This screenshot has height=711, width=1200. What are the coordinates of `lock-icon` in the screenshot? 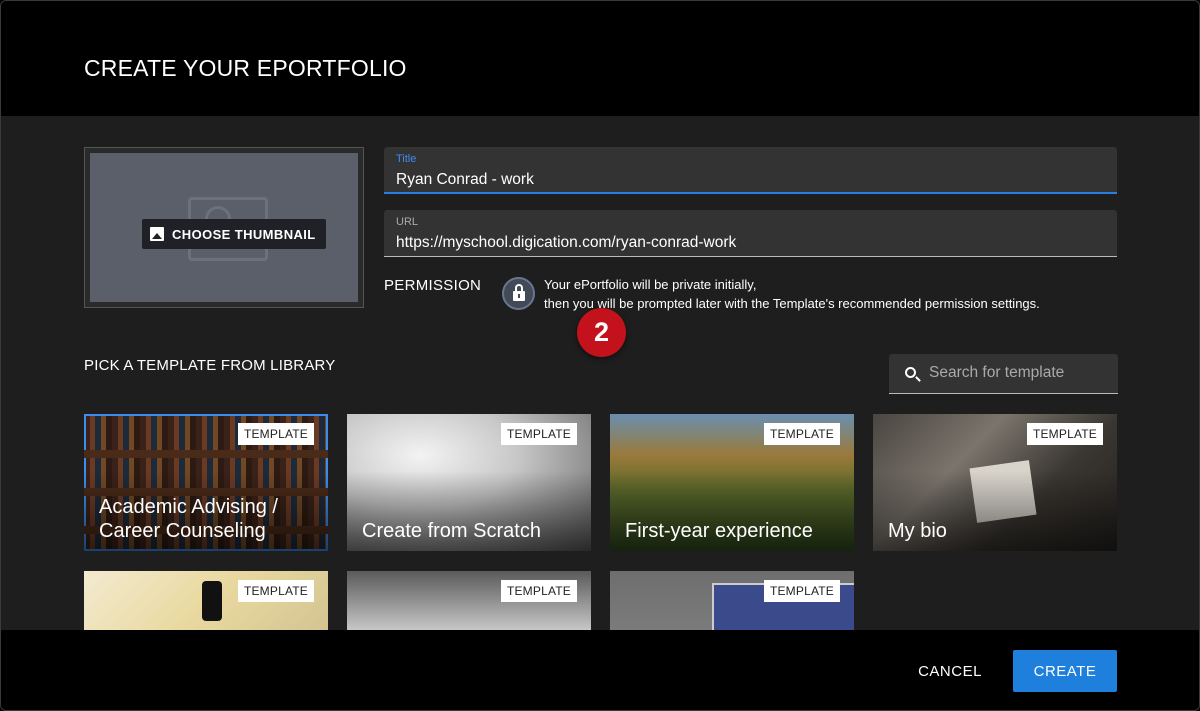 It's located at (518, 292).